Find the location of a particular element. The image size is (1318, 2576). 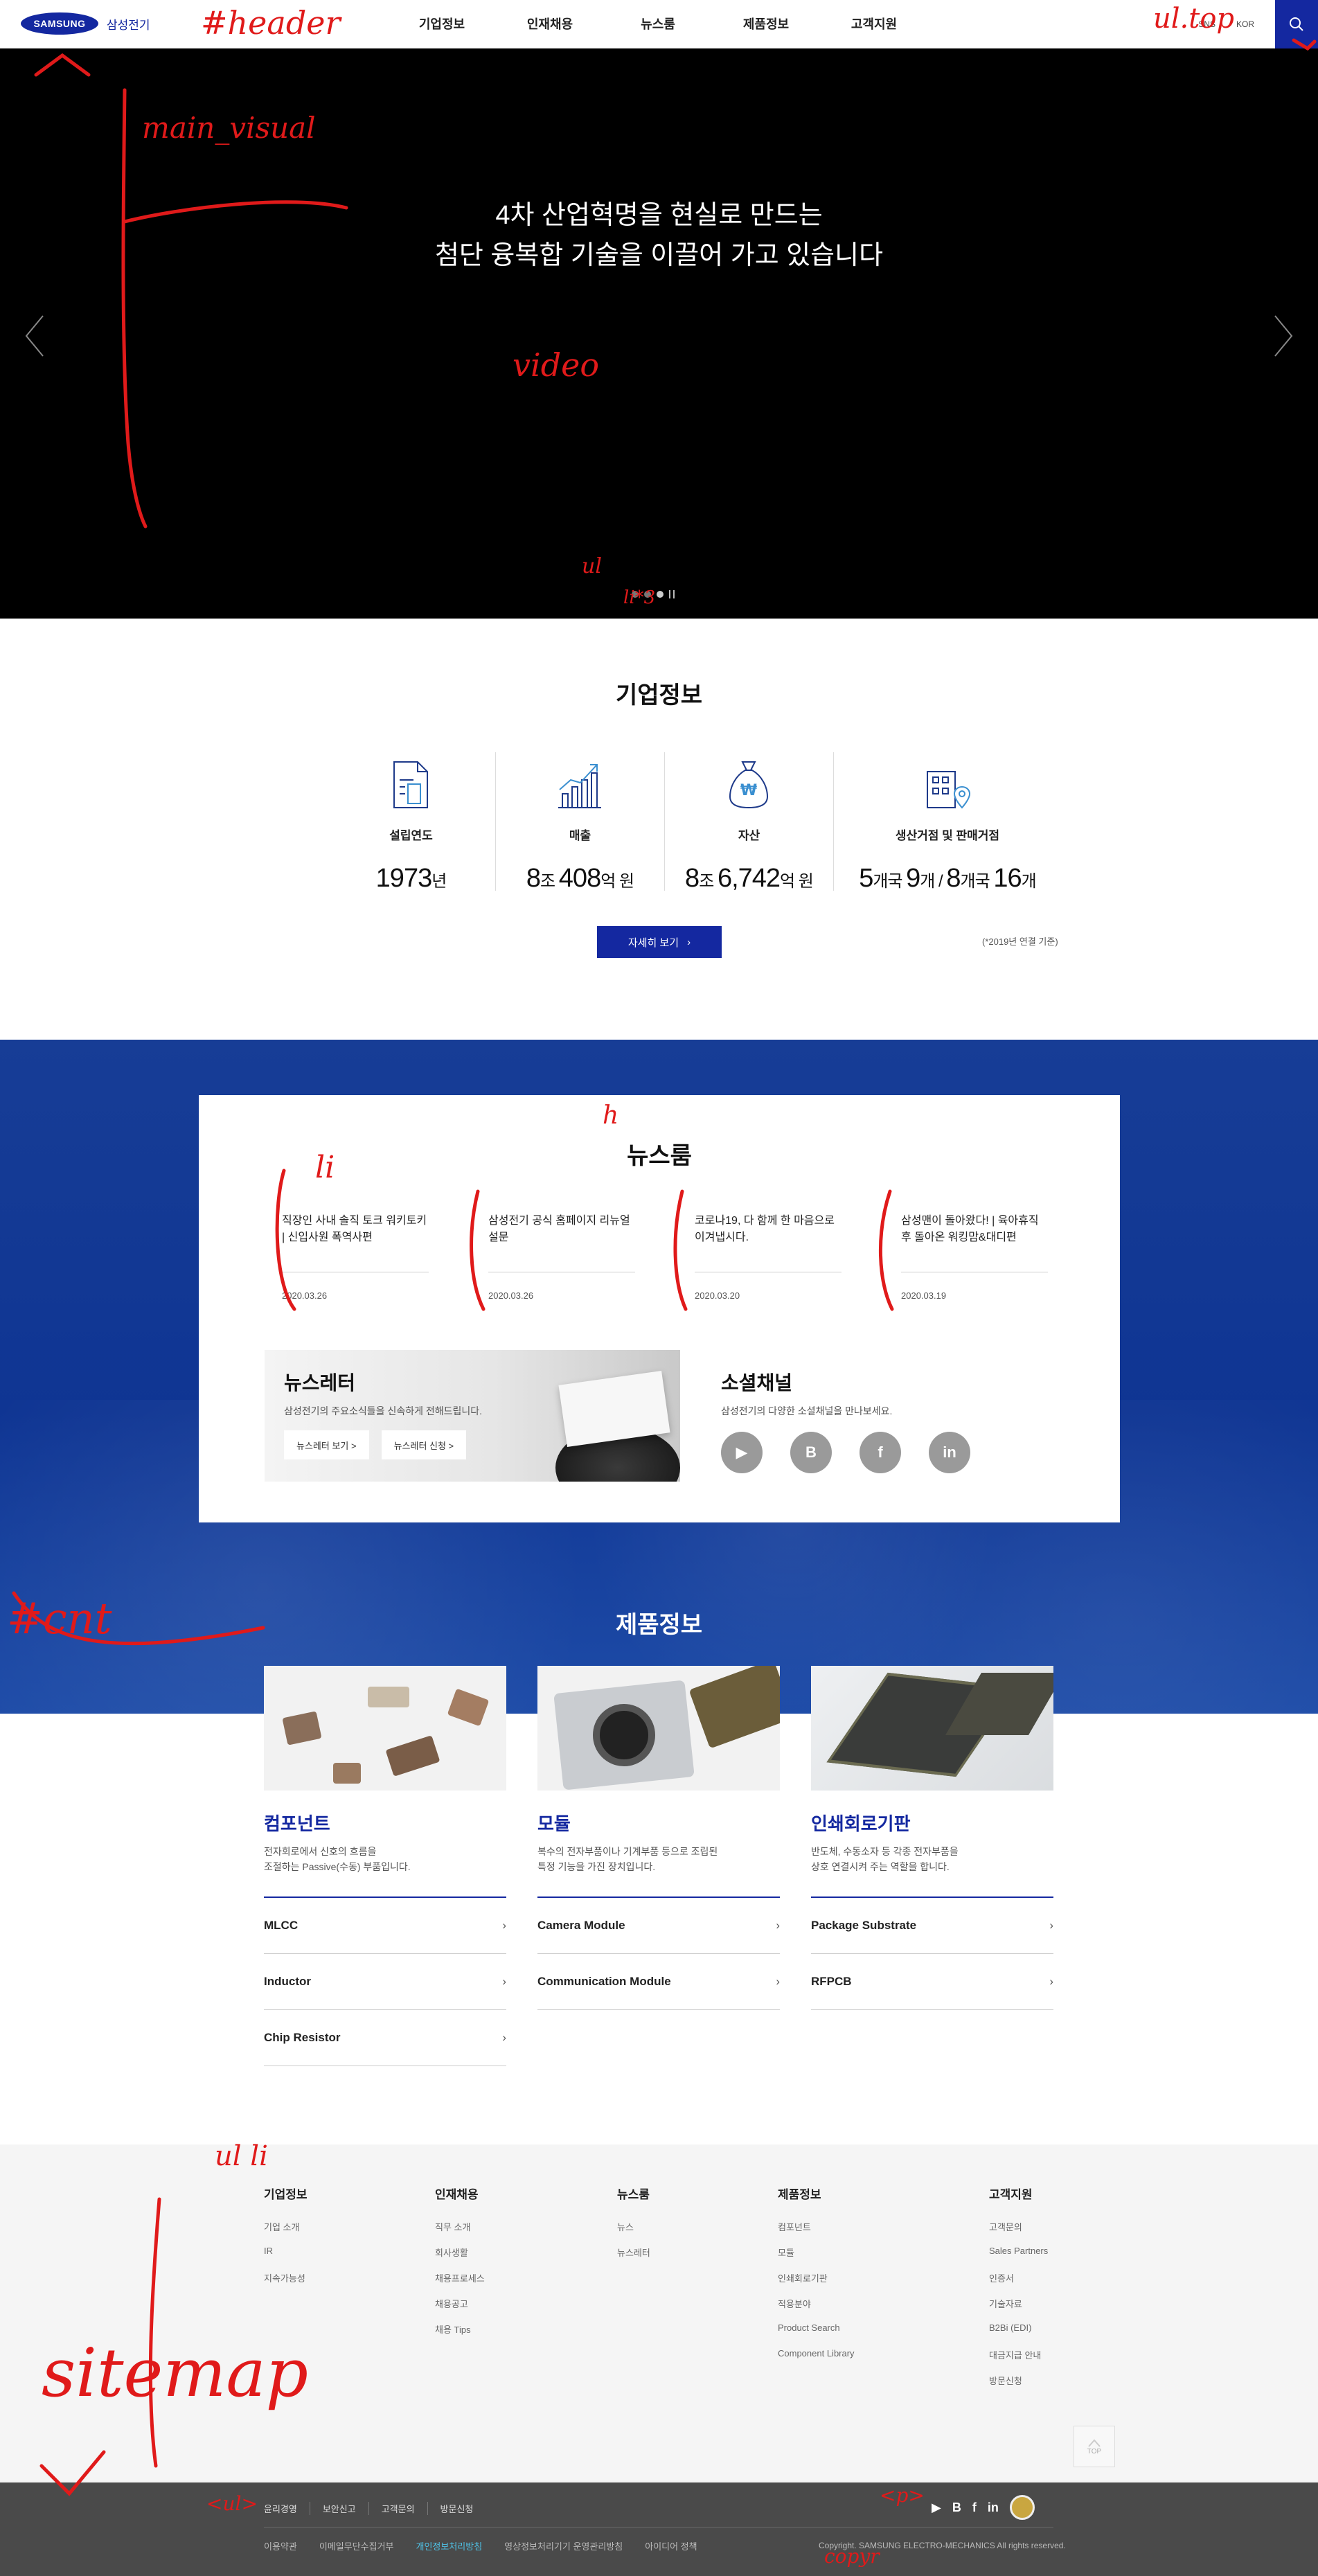

newsletter-subscribe-button: 뉴스레터 신청 > is located at coordinates (424, 1444).